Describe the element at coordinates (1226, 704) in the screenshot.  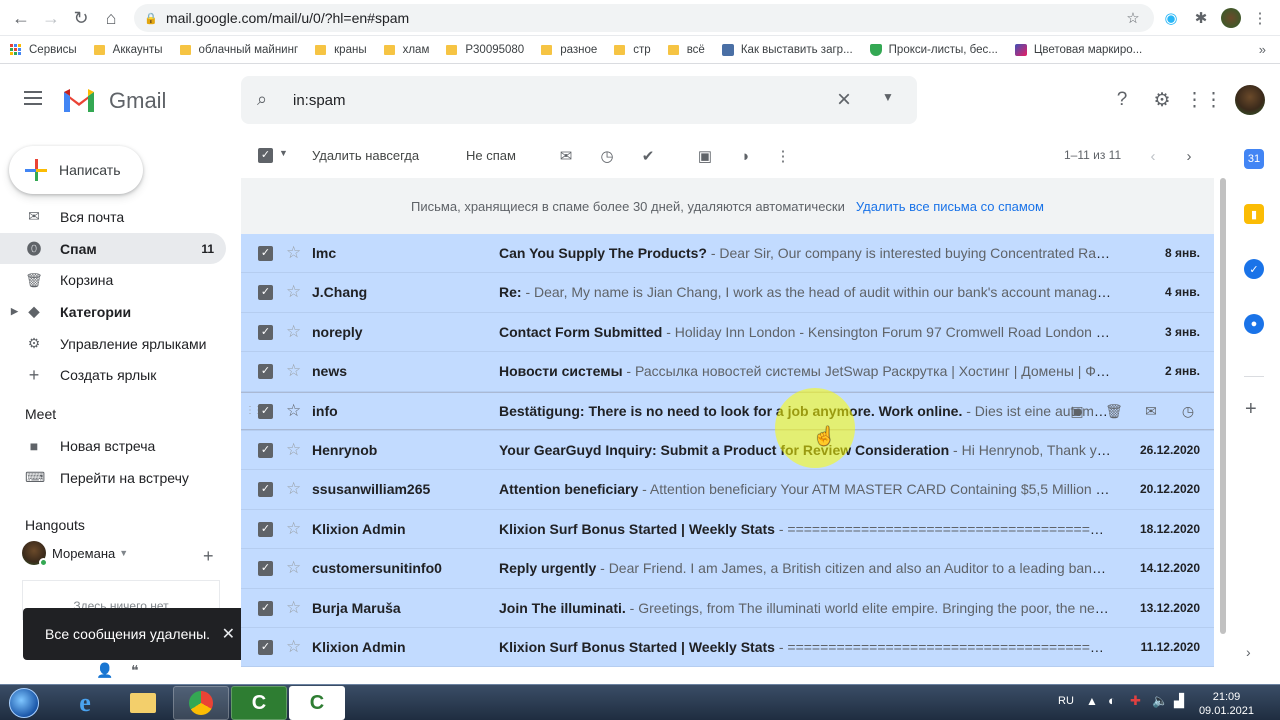
I see `system-clock: 21:09 09.01.2021` at that location.